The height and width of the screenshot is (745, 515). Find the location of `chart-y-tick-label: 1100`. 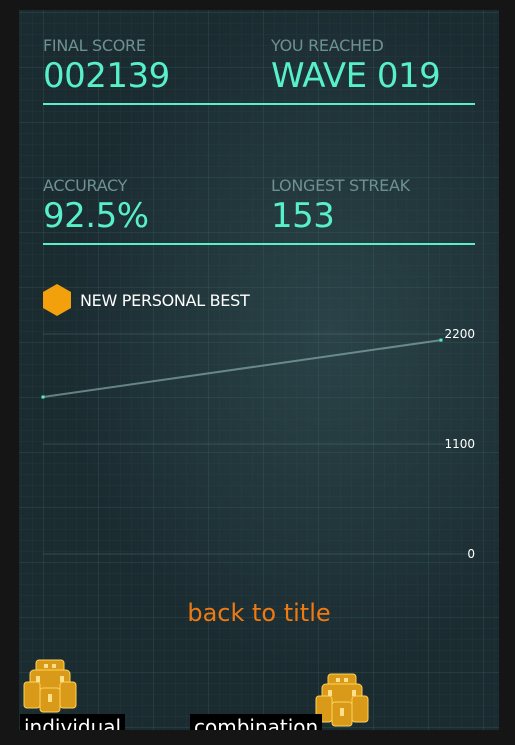

chart-y-tick-label: 1100 is located at coordinates (459, 444).